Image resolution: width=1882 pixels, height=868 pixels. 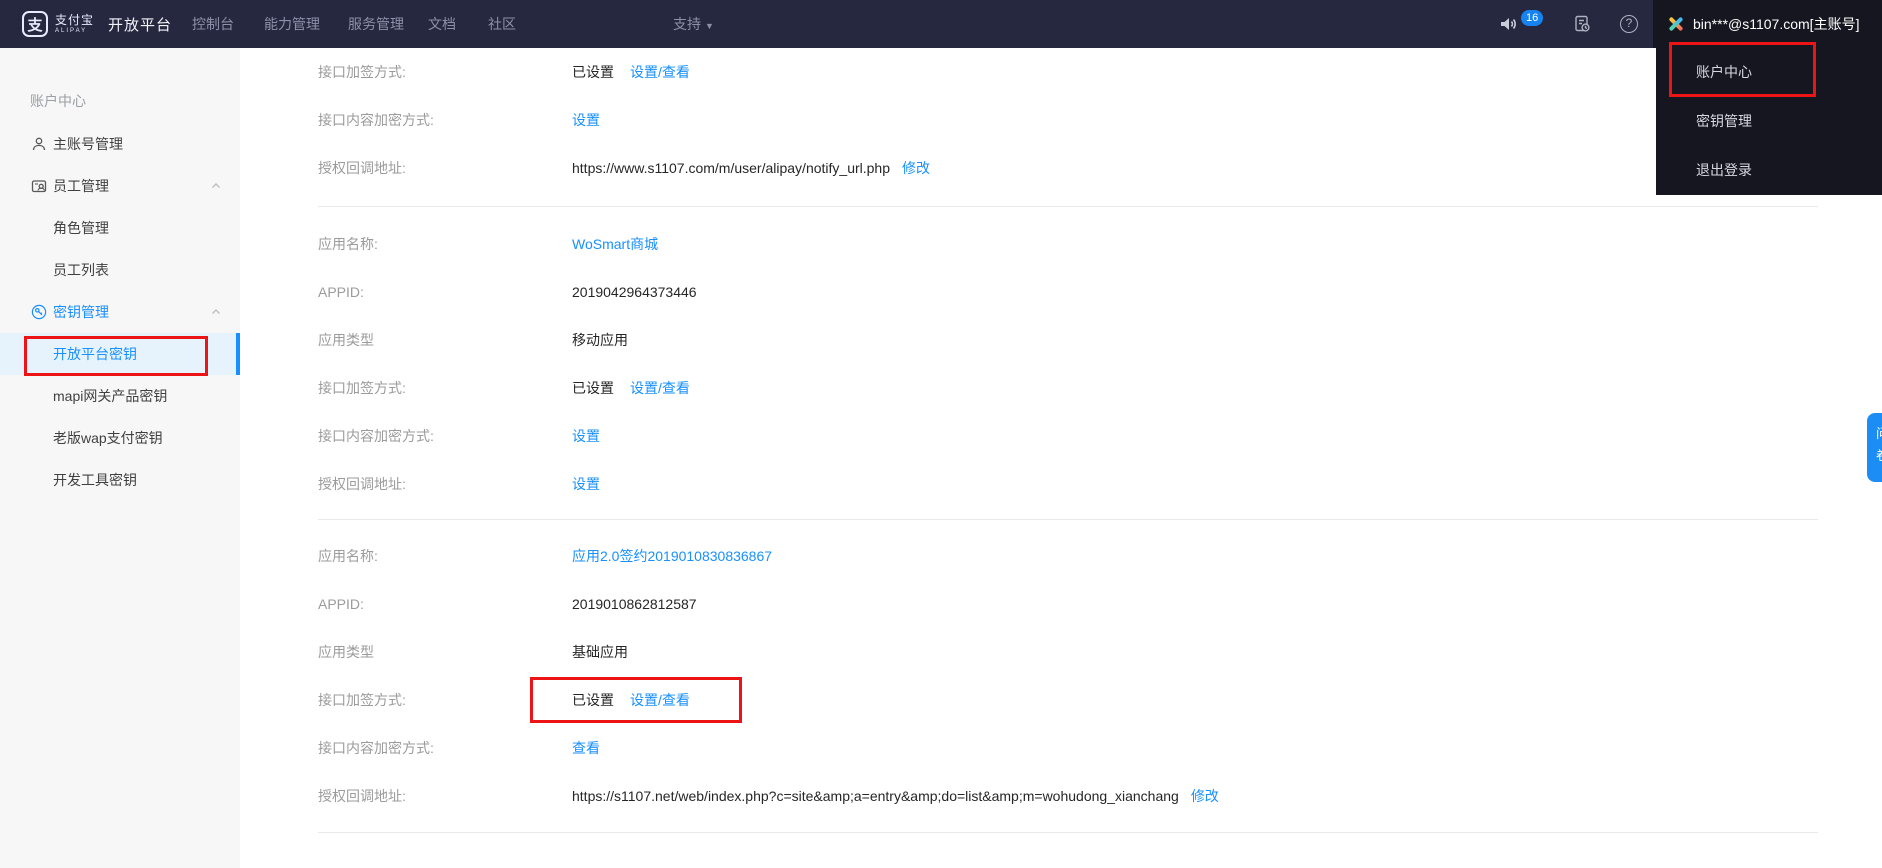 I want to click on feedback-side-tab: 问 卷, so click(x=1874, y=447).